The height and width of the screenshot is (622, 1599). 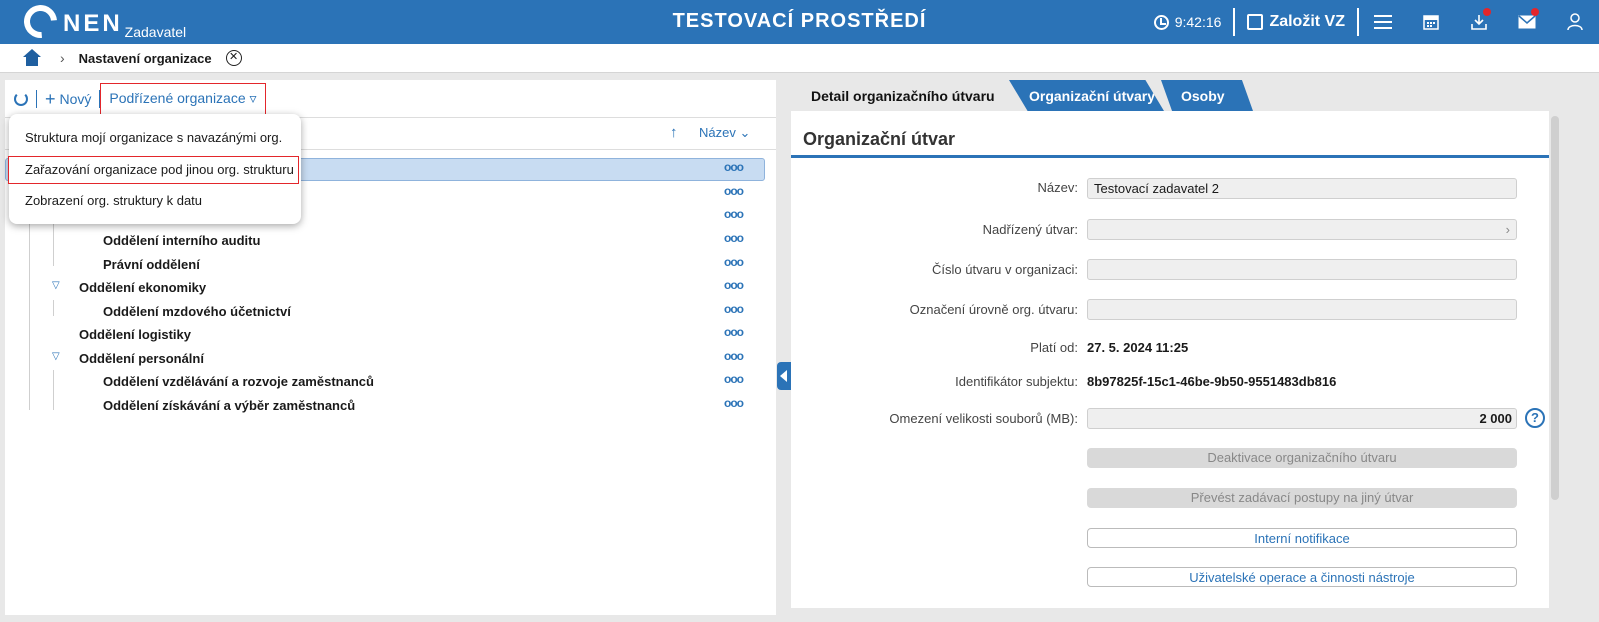 I want to click on tree-row-label: Oddělení personální, so click(x=141, y=358).